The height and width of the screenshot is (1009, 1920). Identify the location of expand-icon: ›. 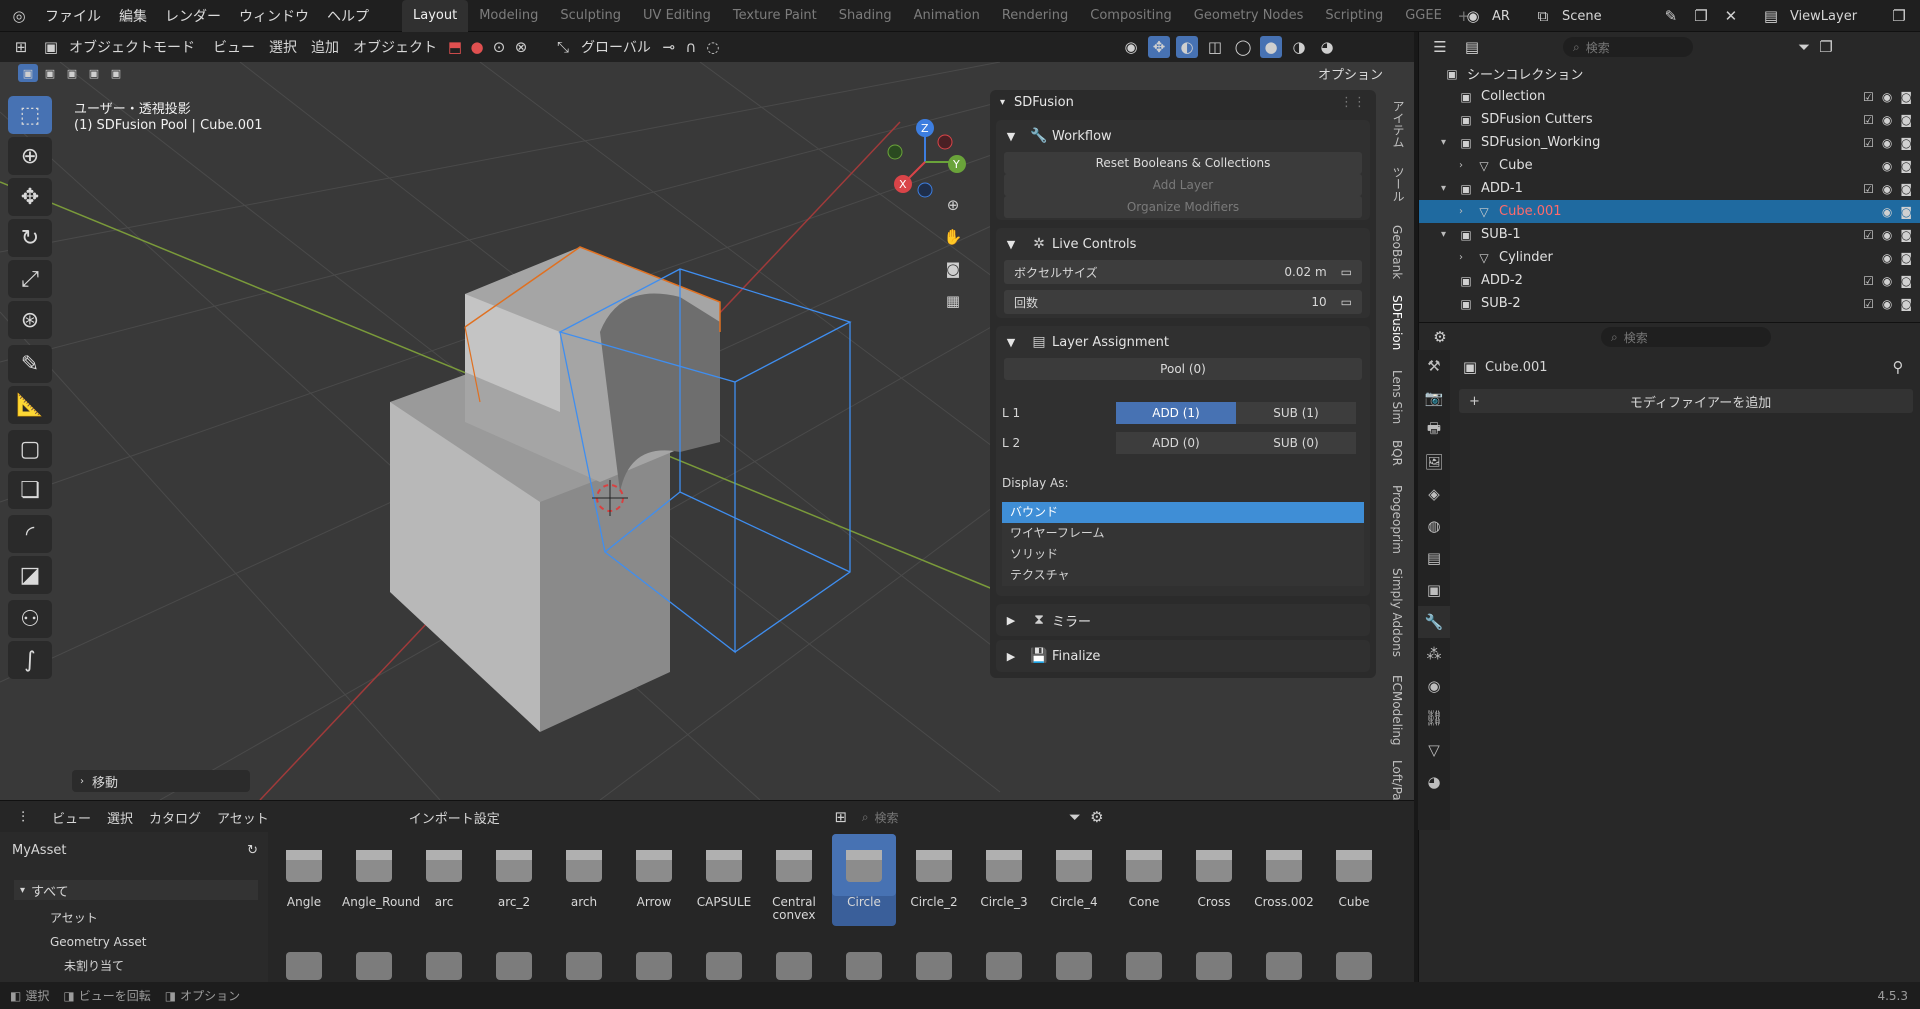
(1467, 257).